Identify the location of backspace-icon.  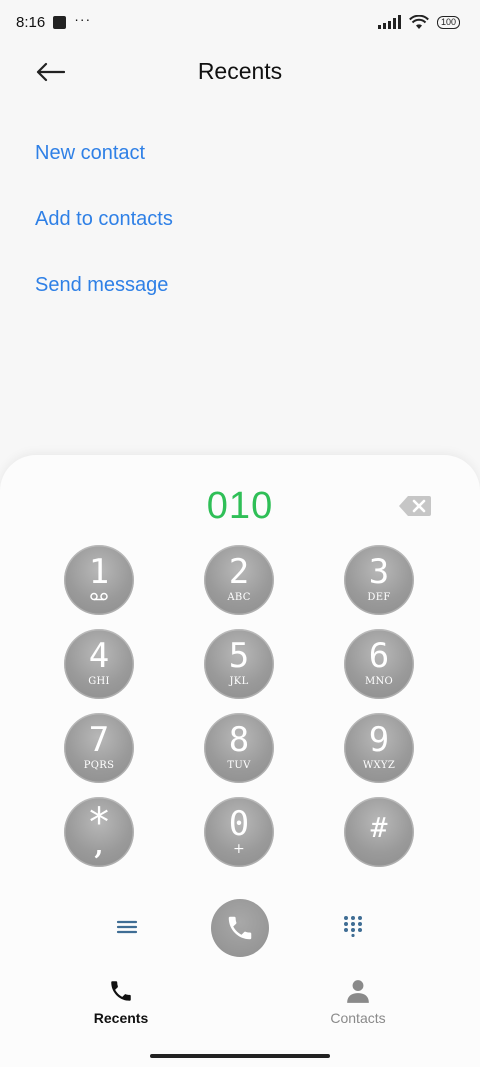
(415, 506).